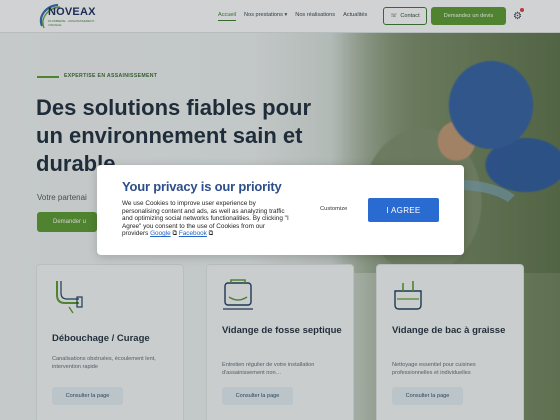  Describe the element at coordinates (160, 233) in the screenshot. I see `google-link: Google` at that location.